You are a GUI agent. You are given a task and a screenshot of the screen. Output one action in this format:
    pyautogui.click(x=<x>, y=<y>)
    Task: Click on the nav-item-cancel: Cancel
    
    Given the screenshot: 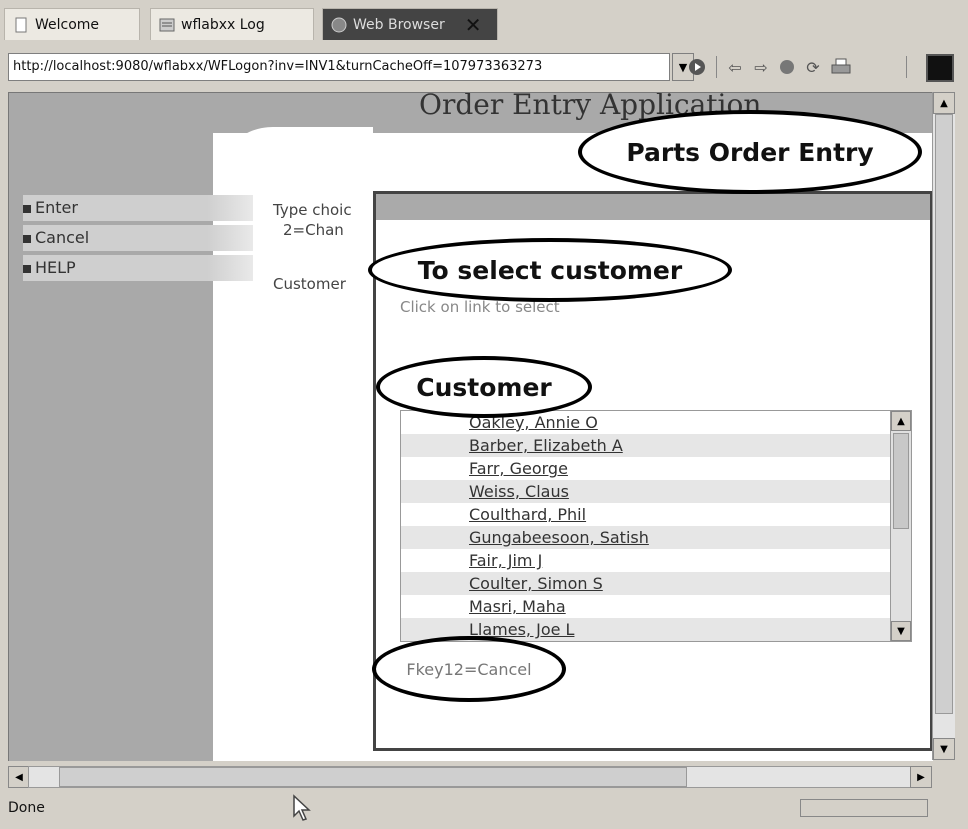 What is the action you would take?
    pyautogui.click(x=138, y=238)
    